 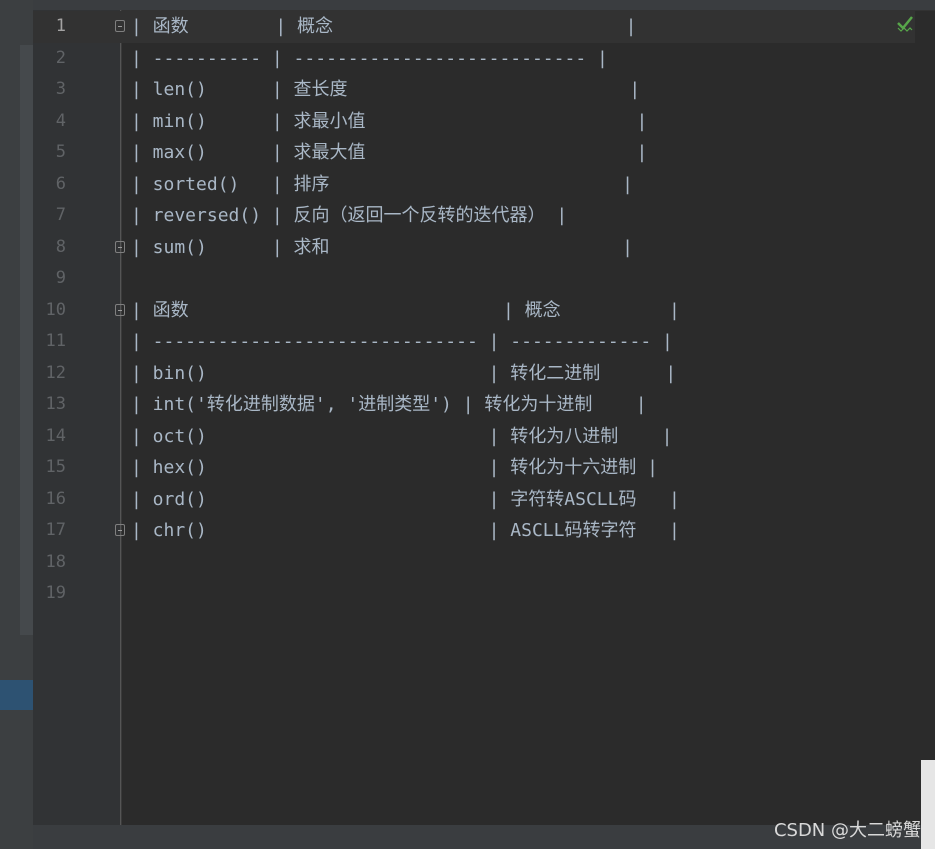 I want to click on code-line: 13 | int('转化进制数据', '进制类型') | 转化为十进制 |, so click(x=474, y=405).